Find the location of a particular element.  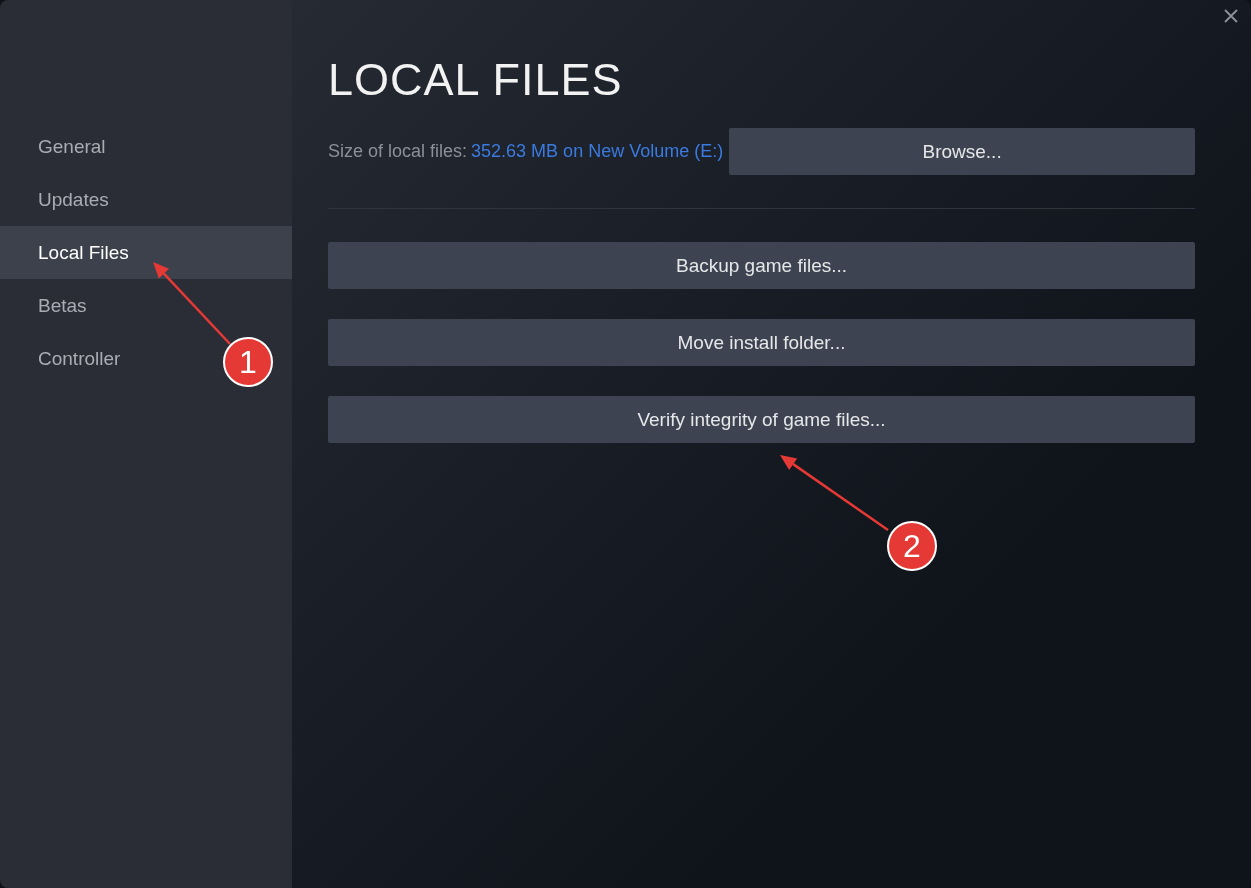

sidebar-item: Local Files is located at coordinates (146, 252).